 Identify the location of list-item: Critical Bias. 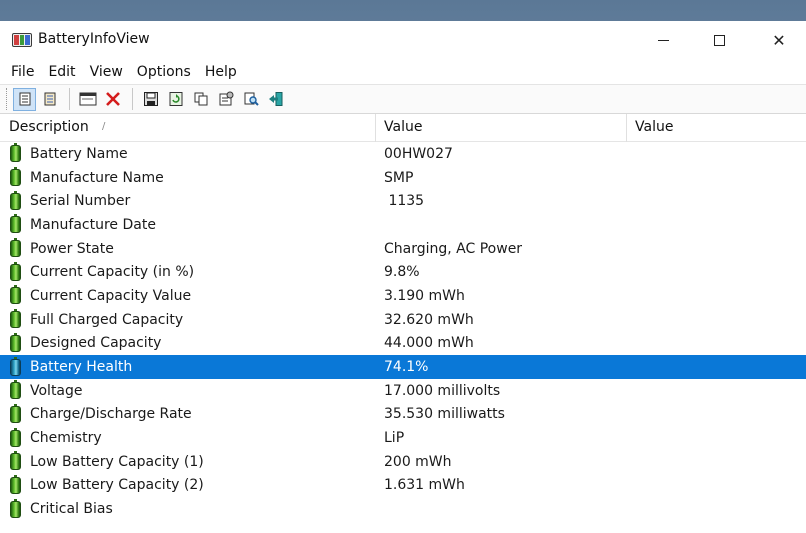
(403, 509).